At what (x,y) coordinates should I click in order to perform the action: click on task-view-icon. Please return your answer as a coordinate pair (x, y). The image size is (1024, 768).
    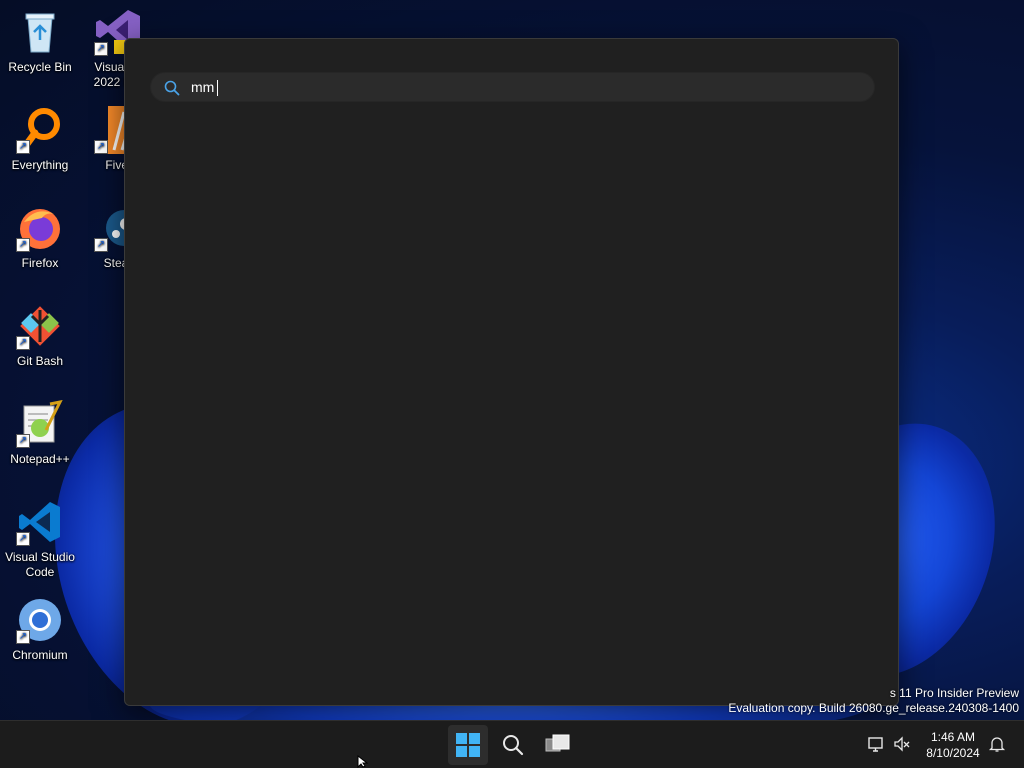
    Looking at the image, I should click on (557, 743).